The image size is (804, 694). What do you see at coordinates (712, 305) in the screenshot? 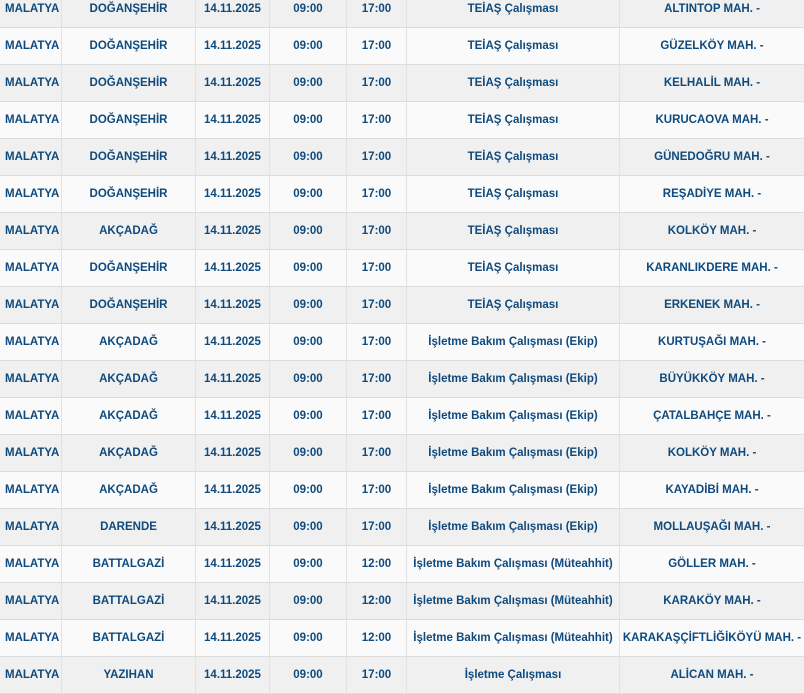
I see `cell-neighborhood: ERKENEK MAH. -` at bounding box center [712, 305].